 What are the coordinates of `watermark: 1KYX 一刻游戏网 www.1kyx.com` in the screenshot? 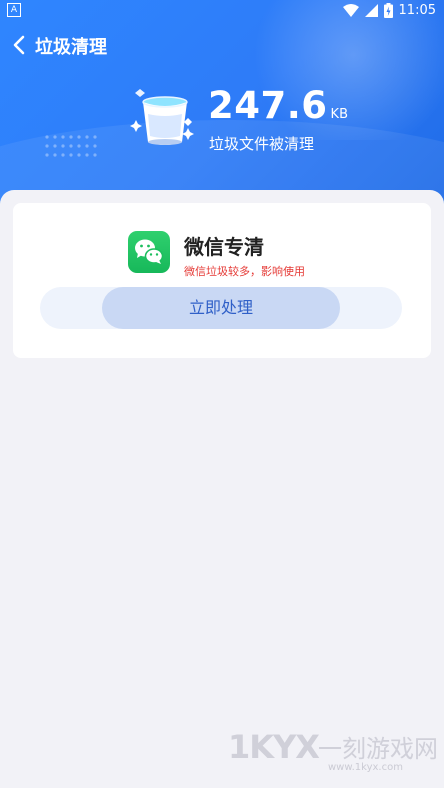 It's located at (333, 751).